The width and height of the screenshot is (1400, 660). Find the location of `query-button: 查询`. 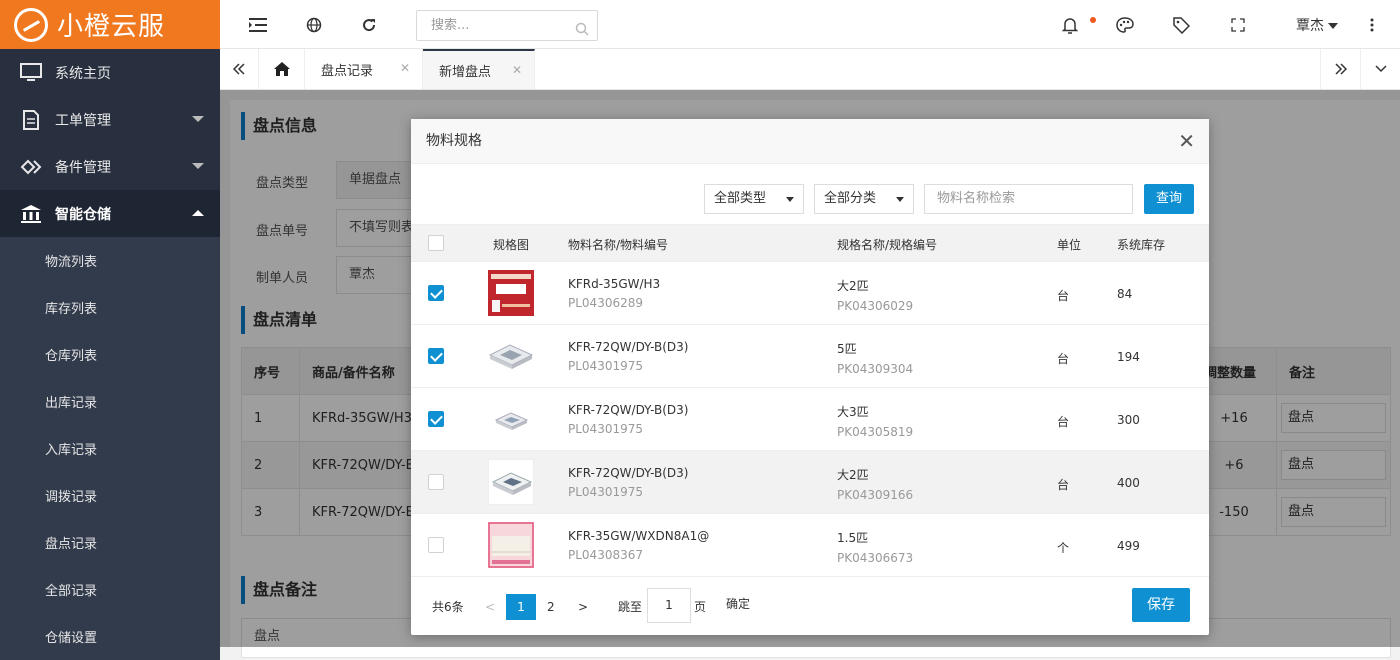

query-button: 查询 is located at coordinates (1169, 199).